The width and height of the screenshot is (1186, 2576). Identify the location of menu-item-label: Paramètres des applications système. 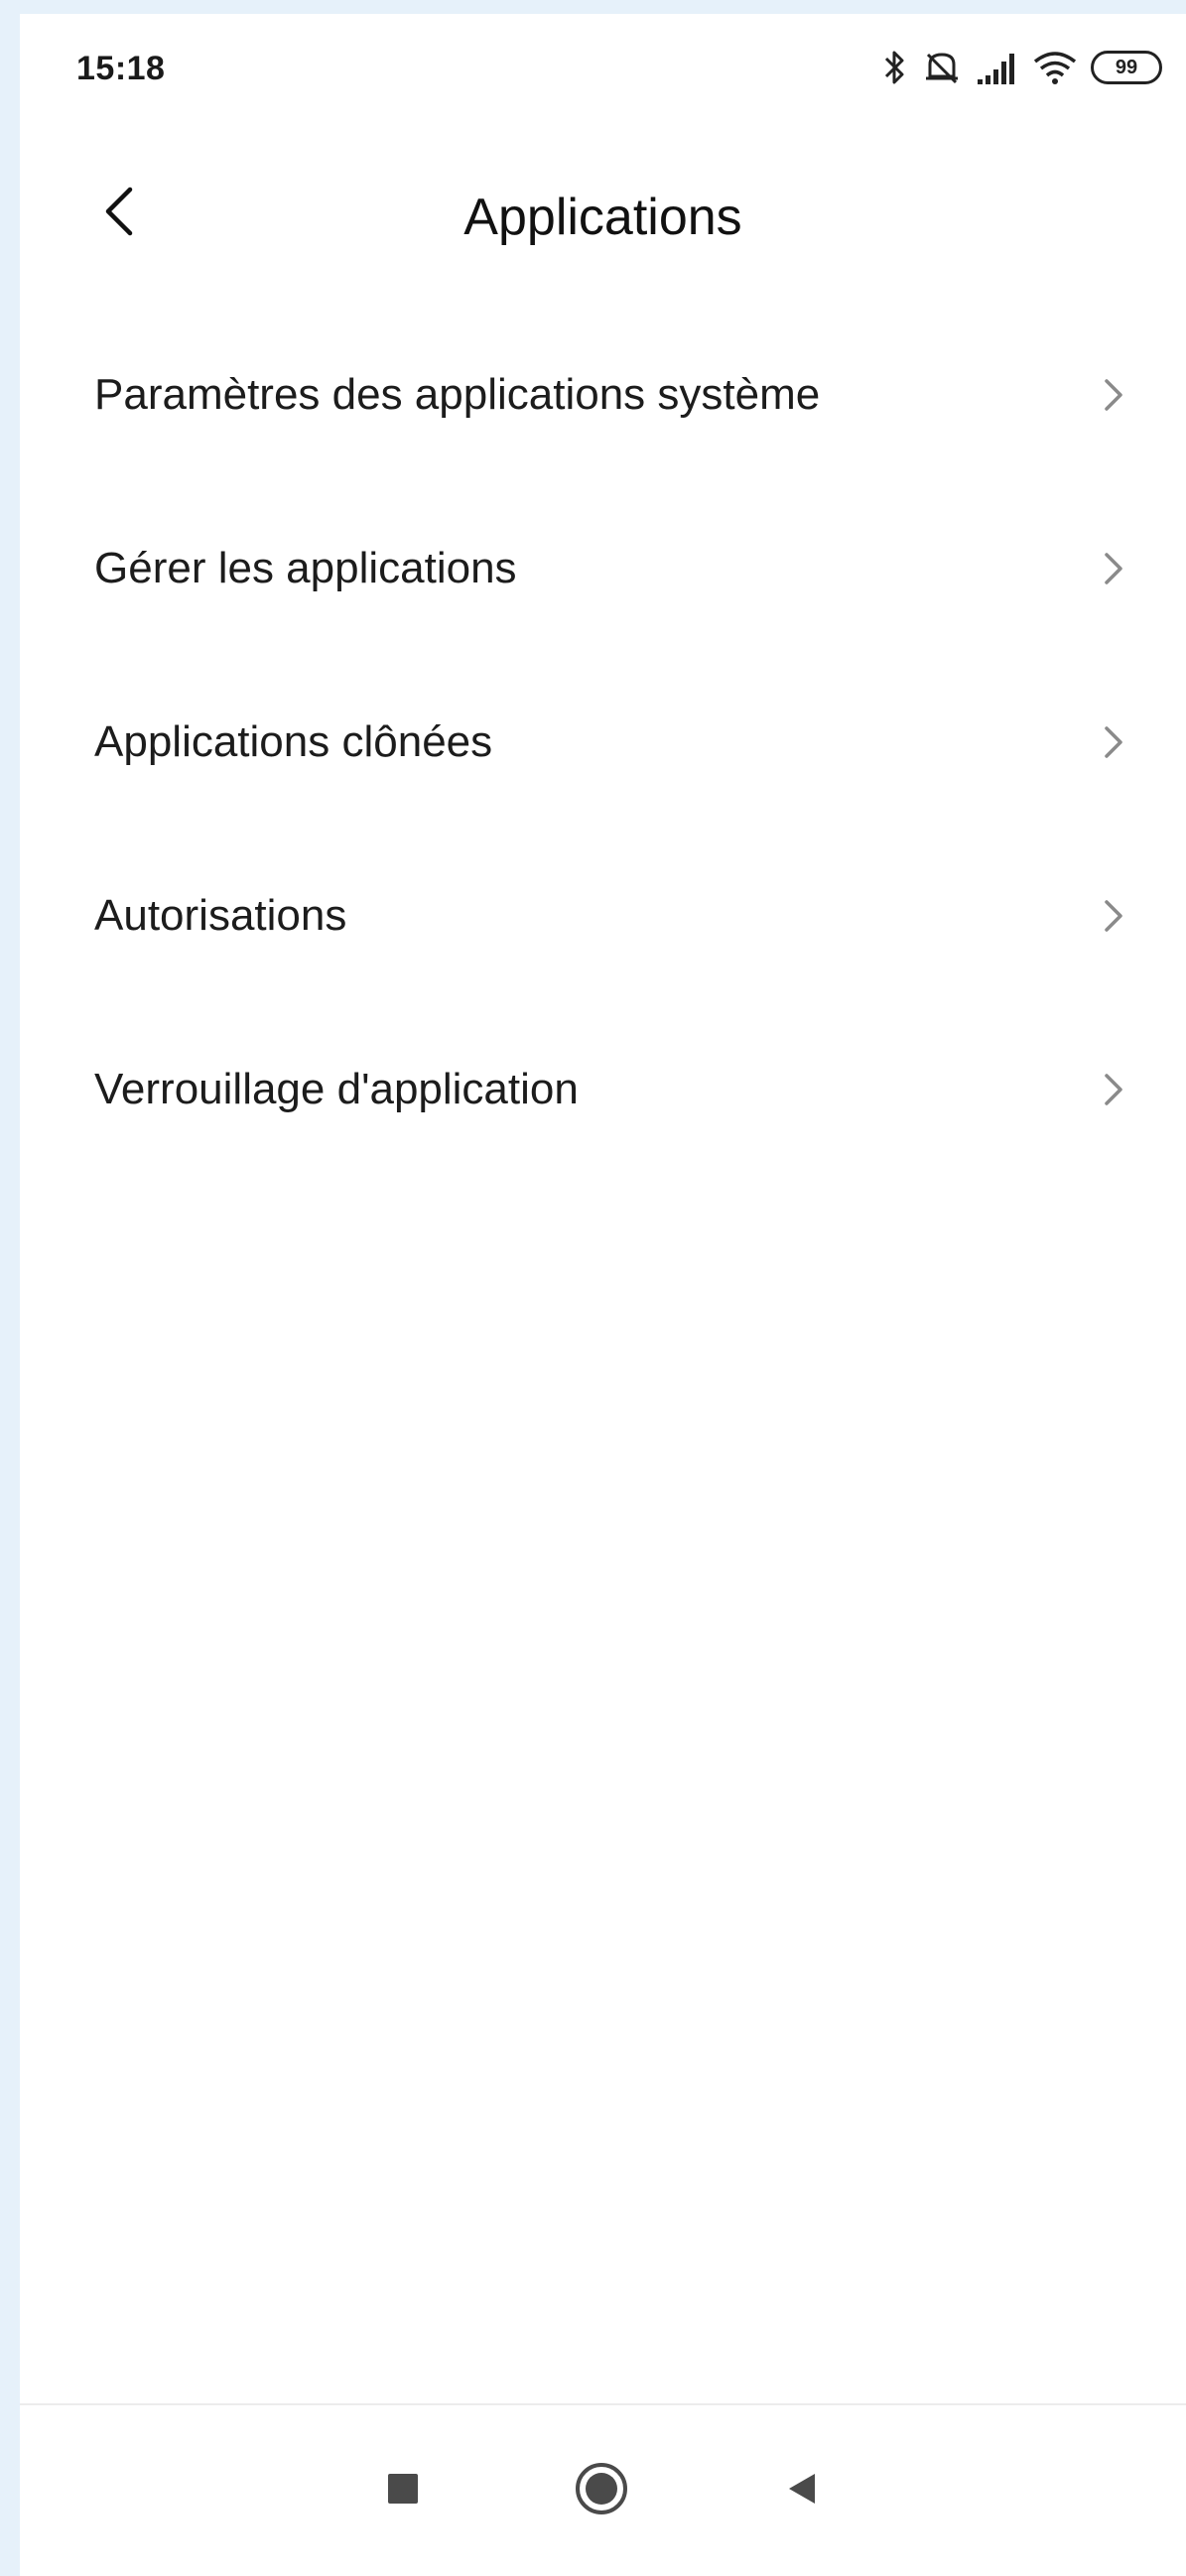
(457, 394).